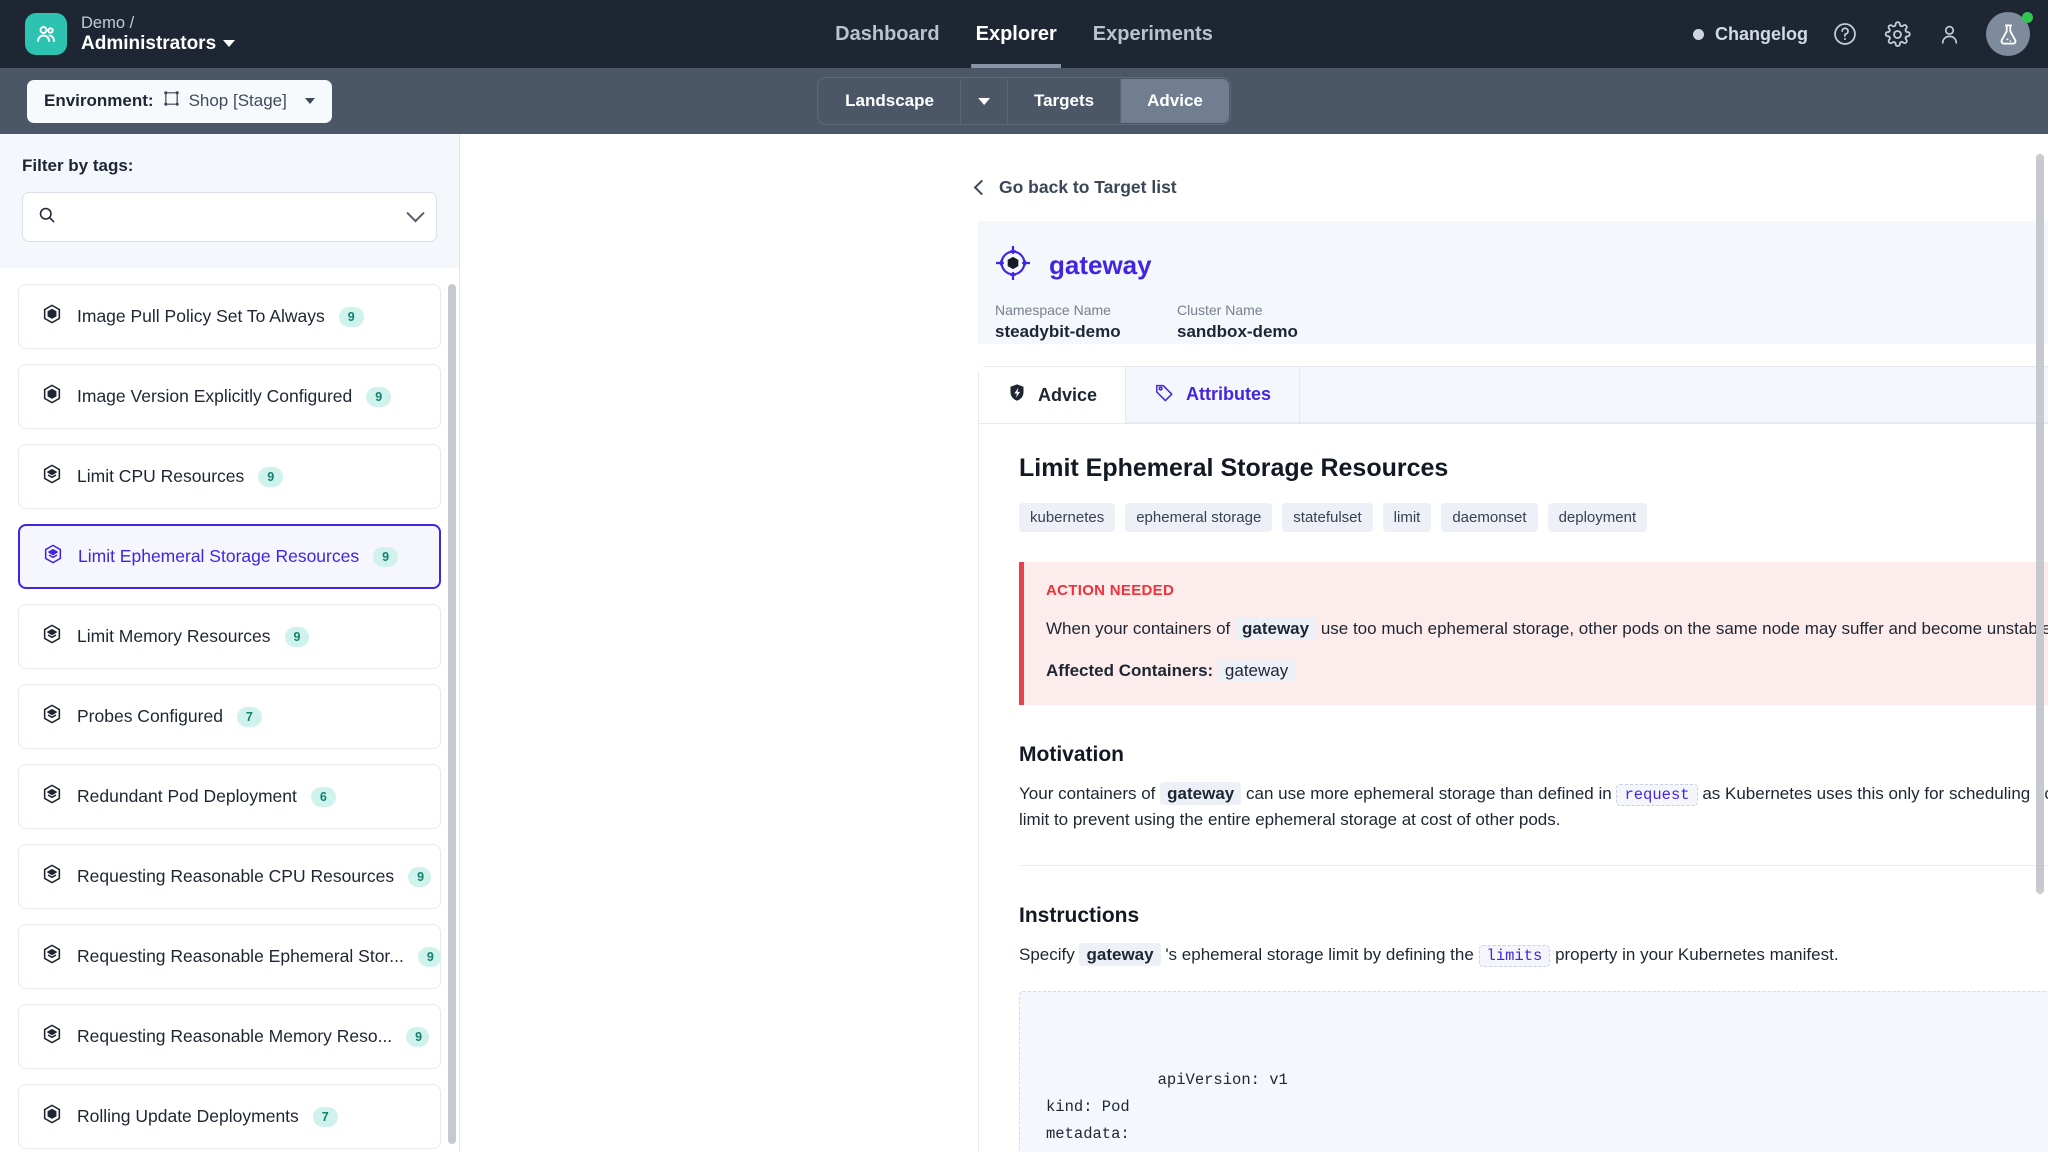 The height and width of the screenshot is (1152, 2048). I want to click on target-name: gateway, so click(1100, 265).